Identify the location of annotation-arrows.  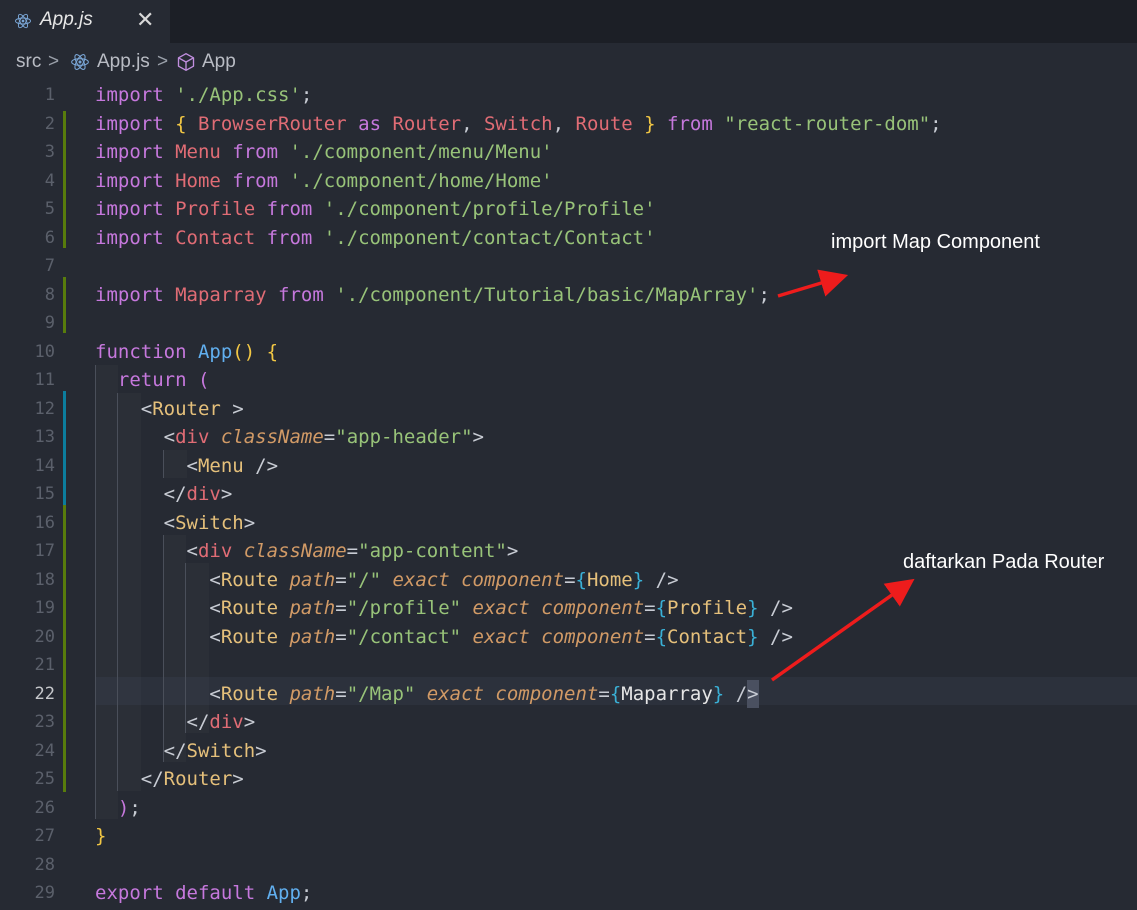
(842, 475).